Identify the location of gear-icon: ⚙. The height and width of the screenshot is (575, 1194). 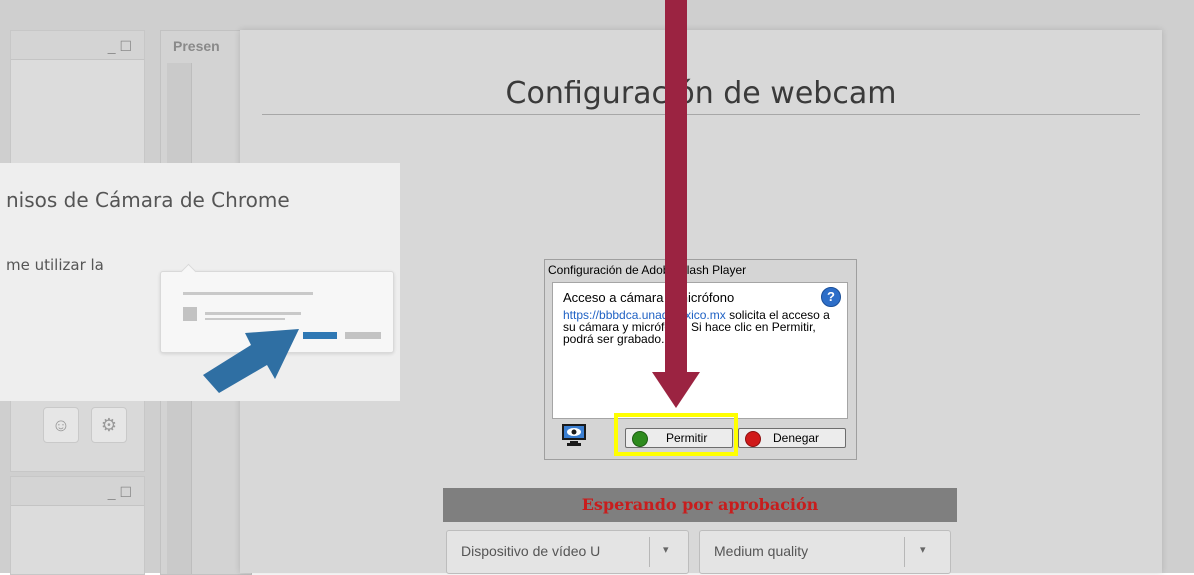
(109, 425).